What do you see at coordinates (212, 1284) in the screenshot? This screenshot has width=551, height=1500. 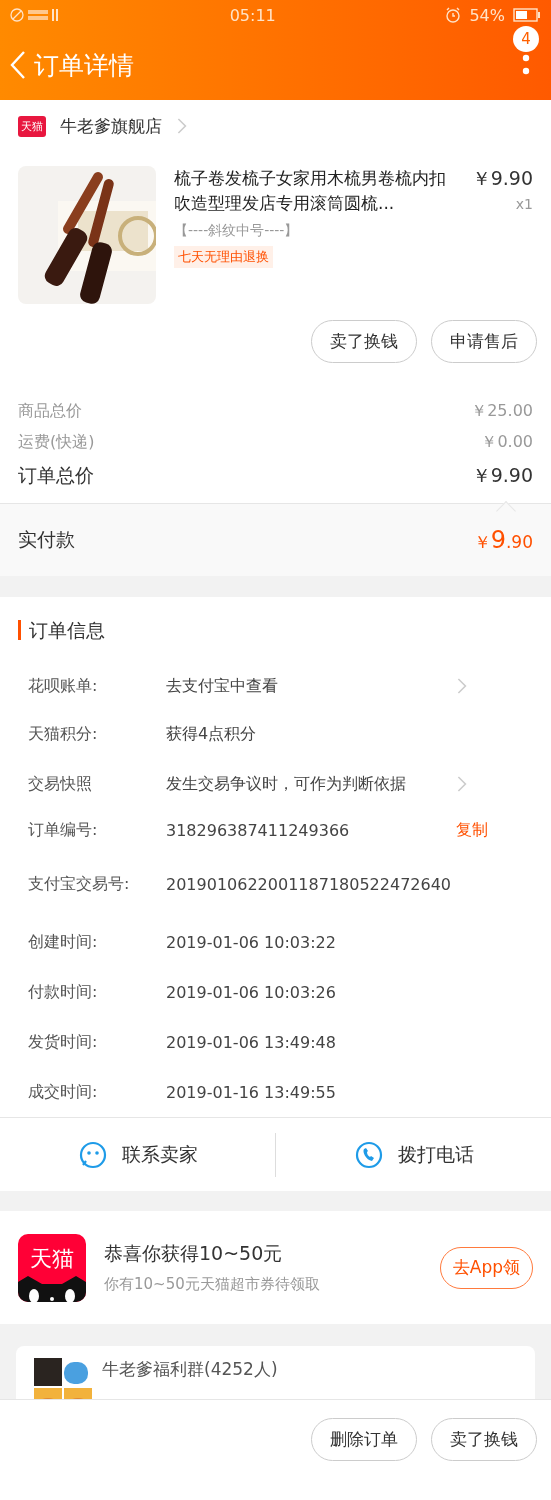 I see `promo-subtitle: 你有10~50元天猫超市券待领取` at bounding box center [212, 1284].